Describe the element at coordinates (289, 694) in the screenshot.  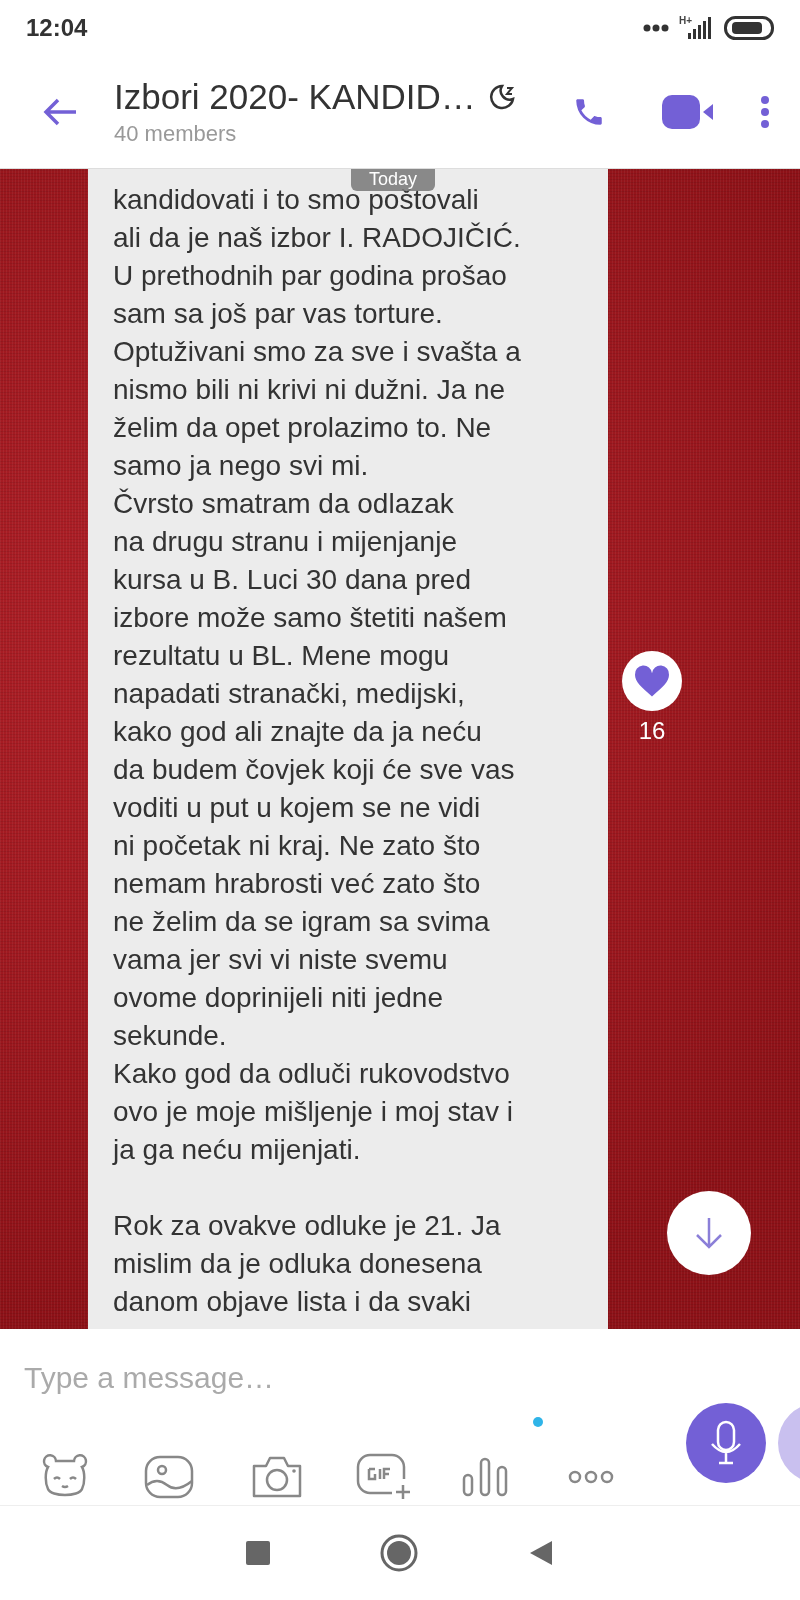
I see `message-line: napadati stranački, medijski,` at that location.